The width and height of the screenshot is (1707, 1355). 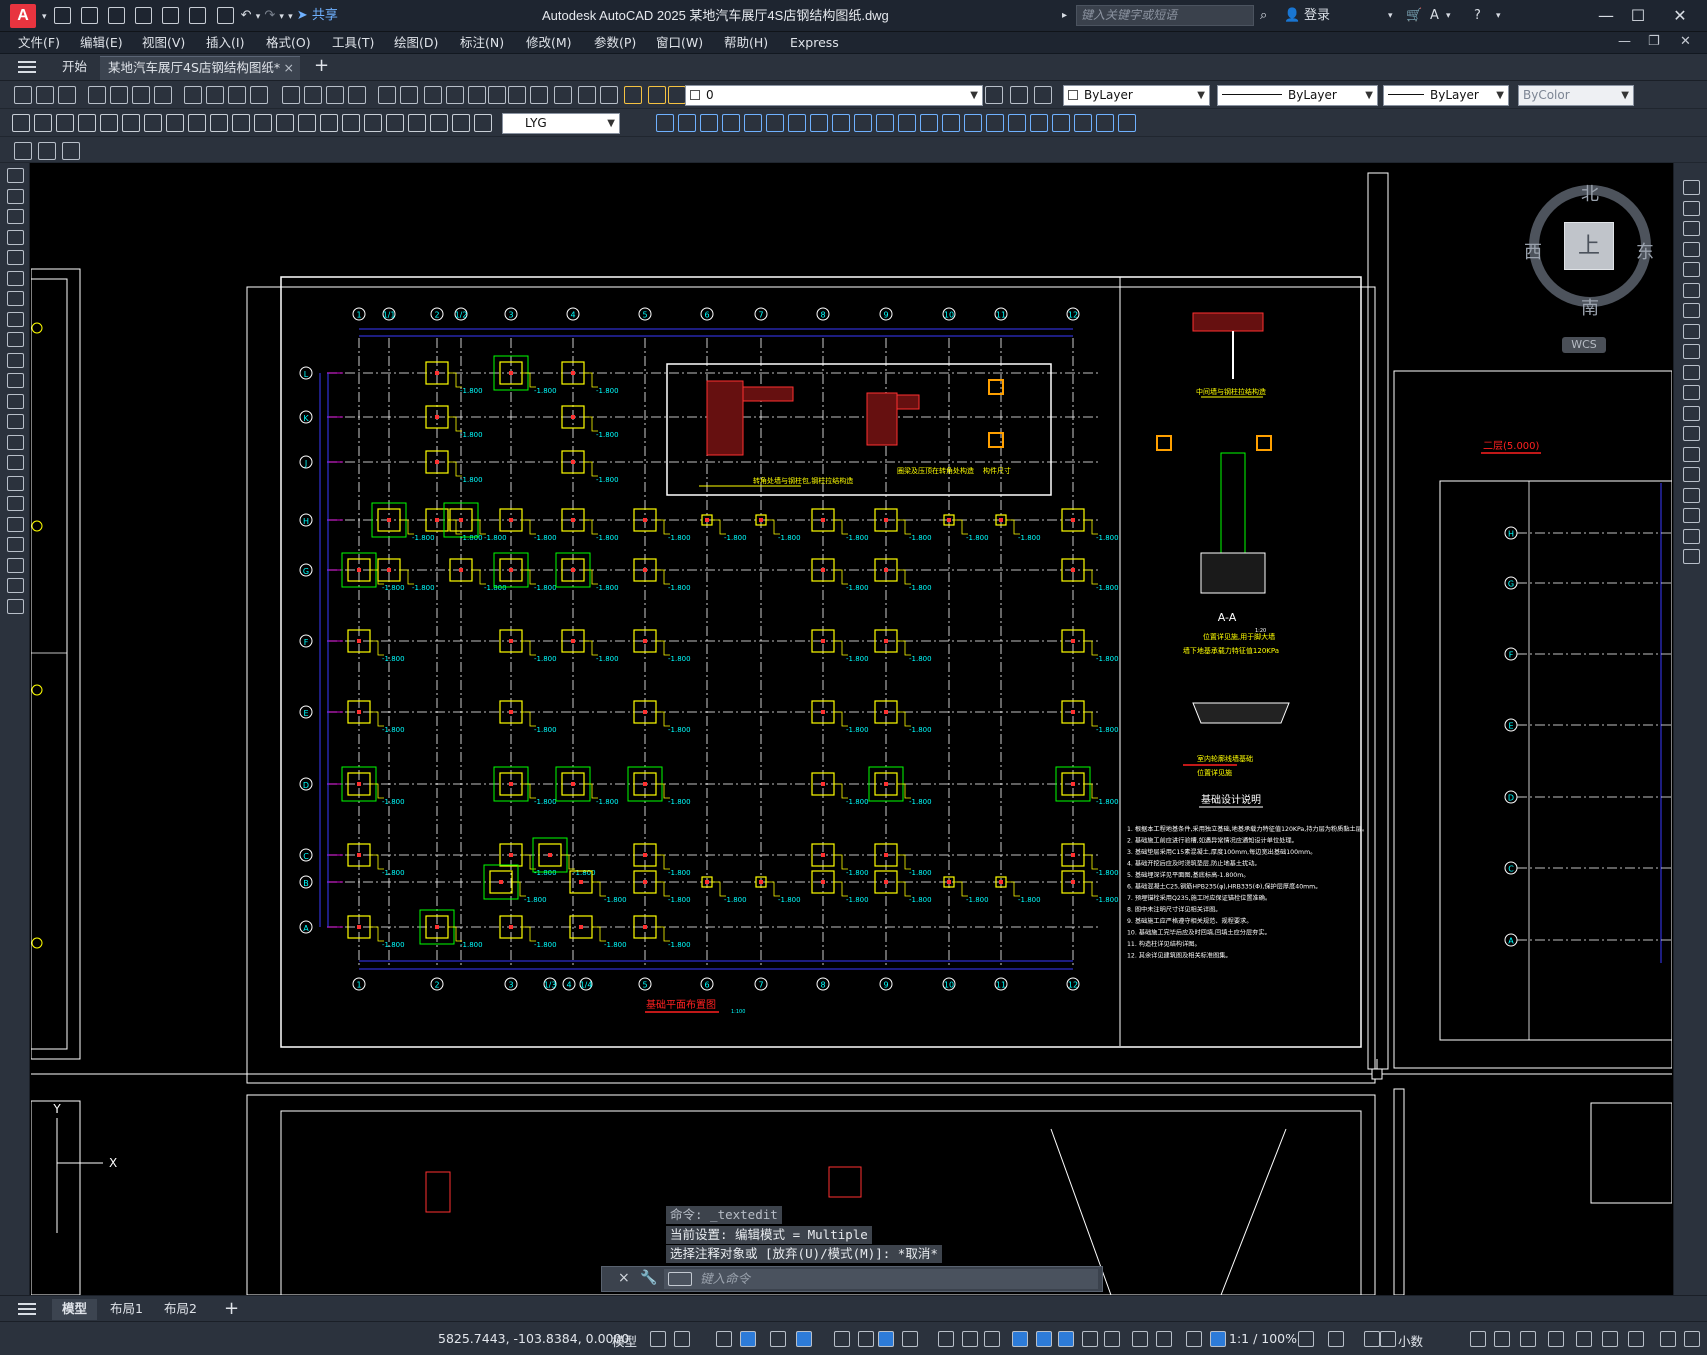 What do you see at coordinates (44, 17) in the screenshot?
I see `app-menu-chevron-icon: ▾` at bounding box center [44, 17].